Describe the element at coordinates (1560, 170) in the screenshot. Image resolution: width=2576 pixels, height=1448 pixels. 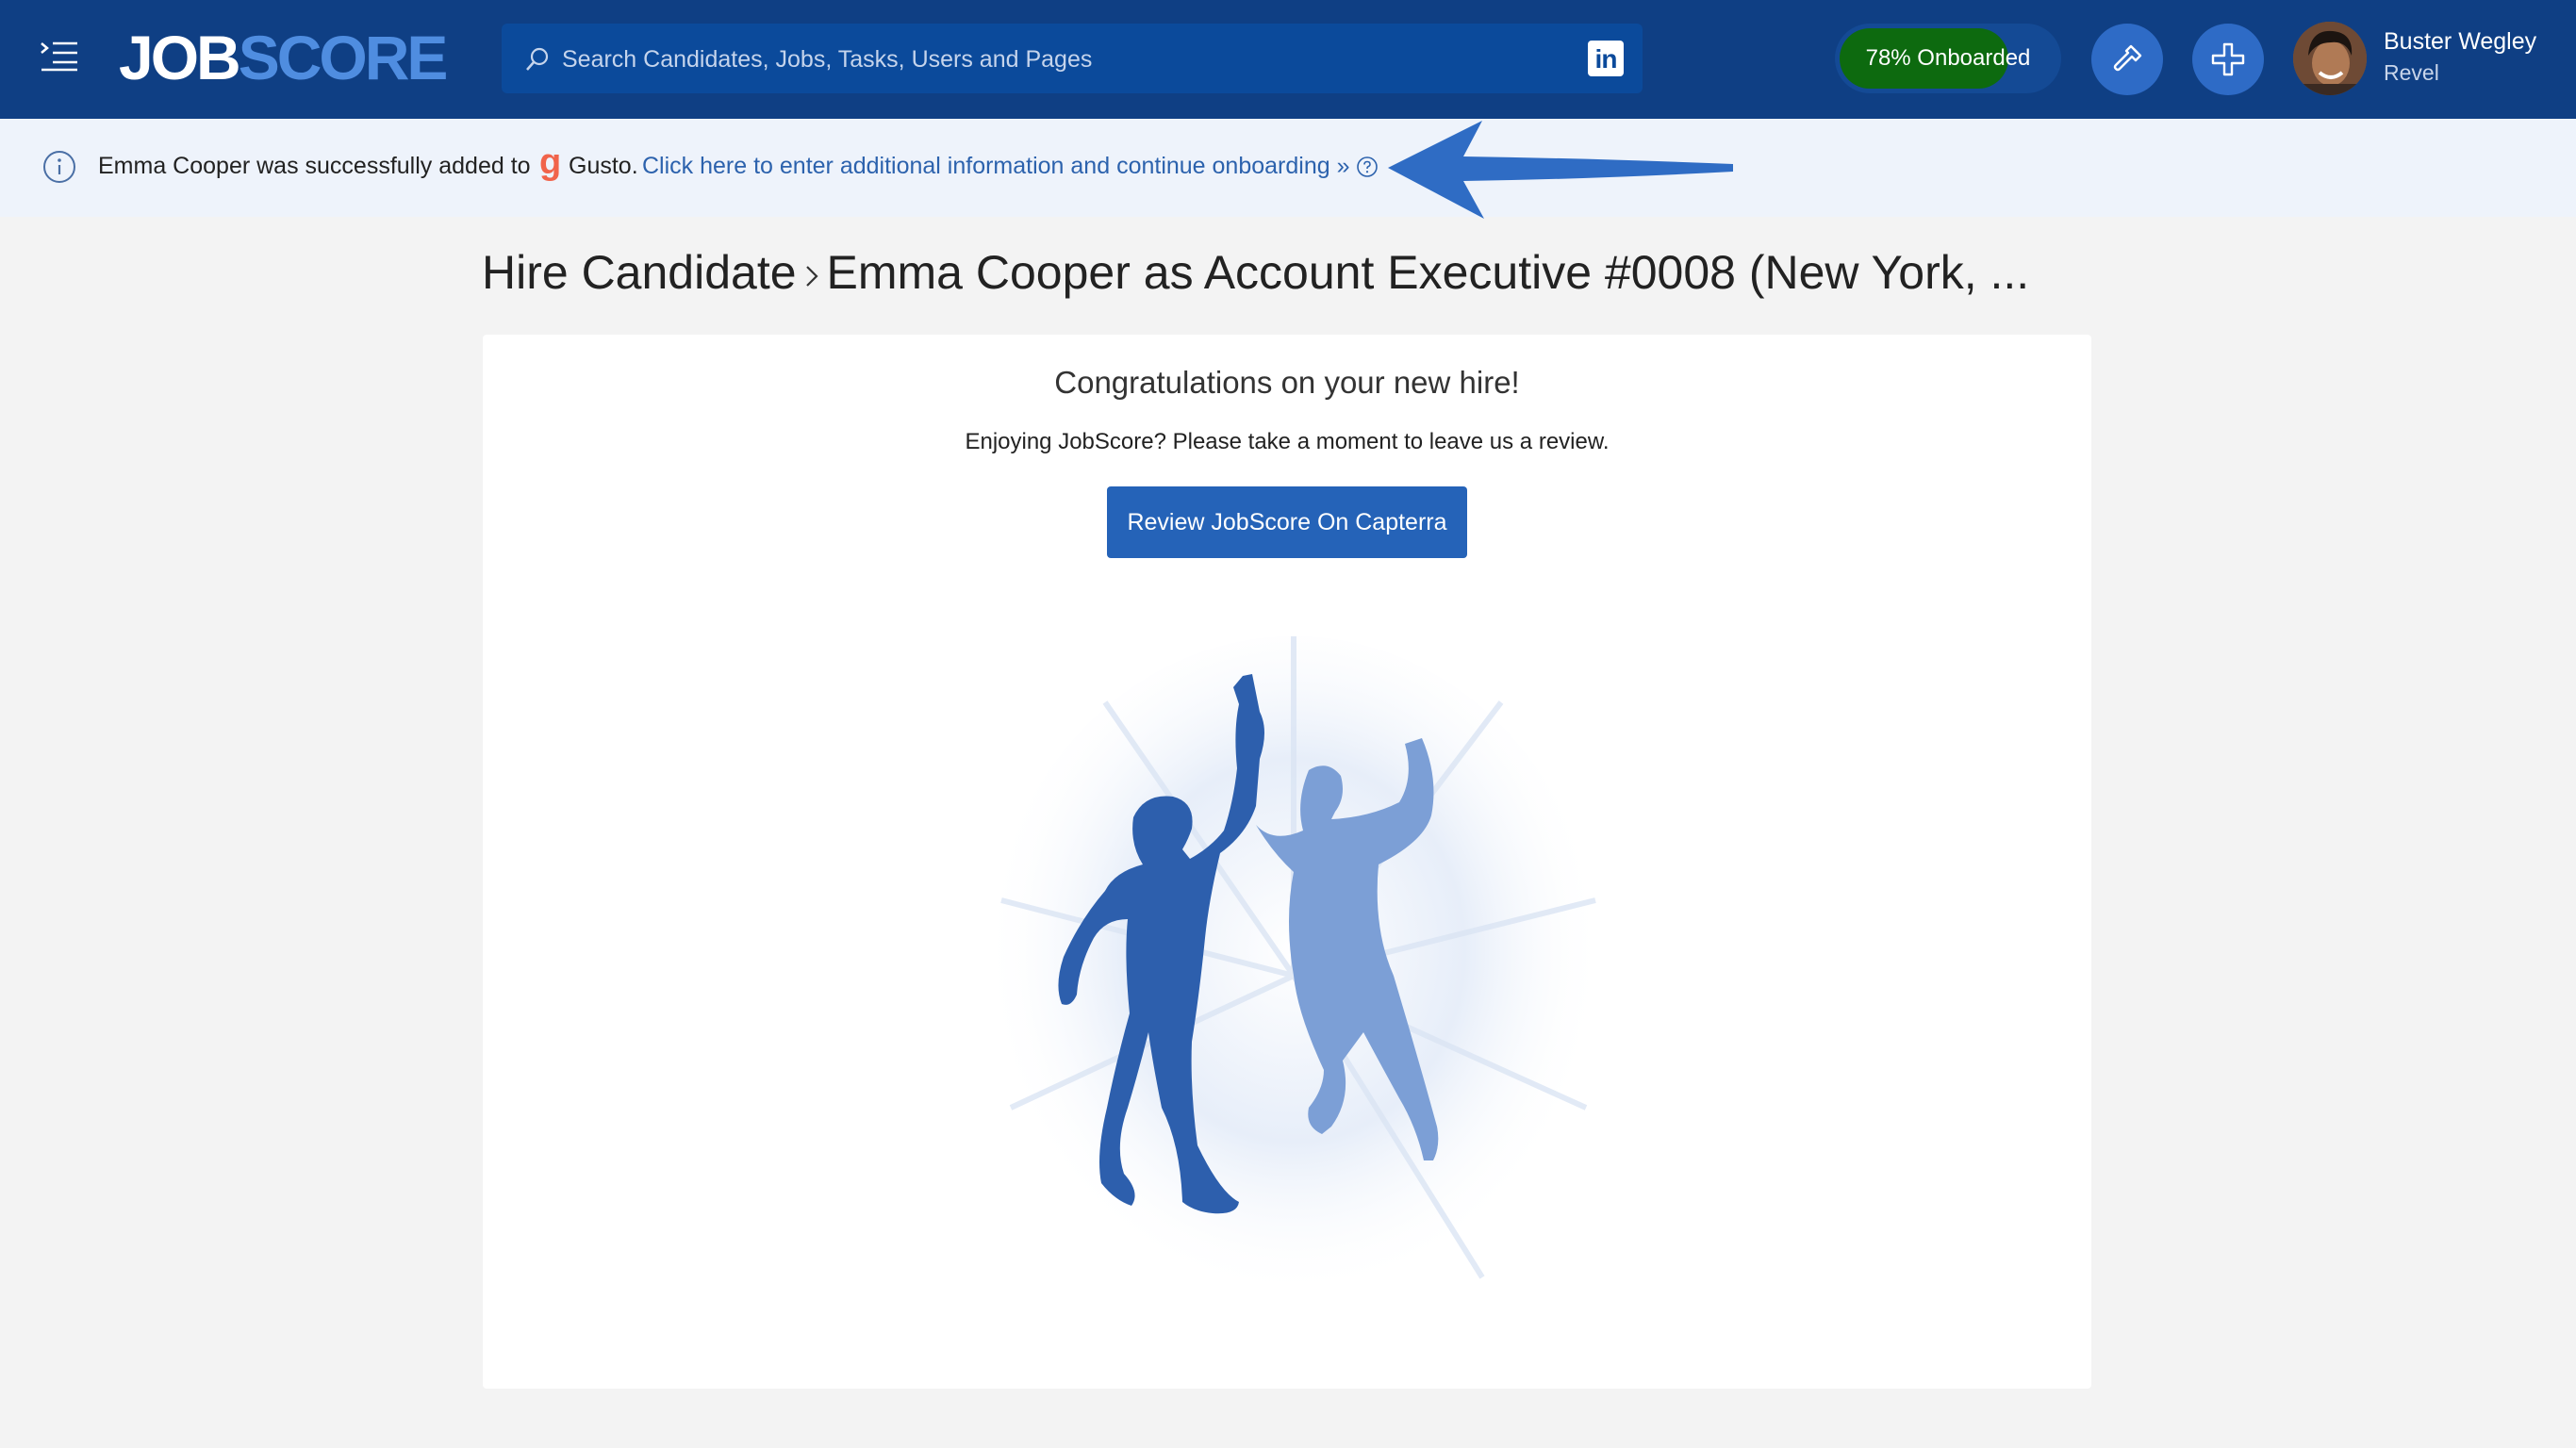
I see `arrow-pointer-icon` at that location.